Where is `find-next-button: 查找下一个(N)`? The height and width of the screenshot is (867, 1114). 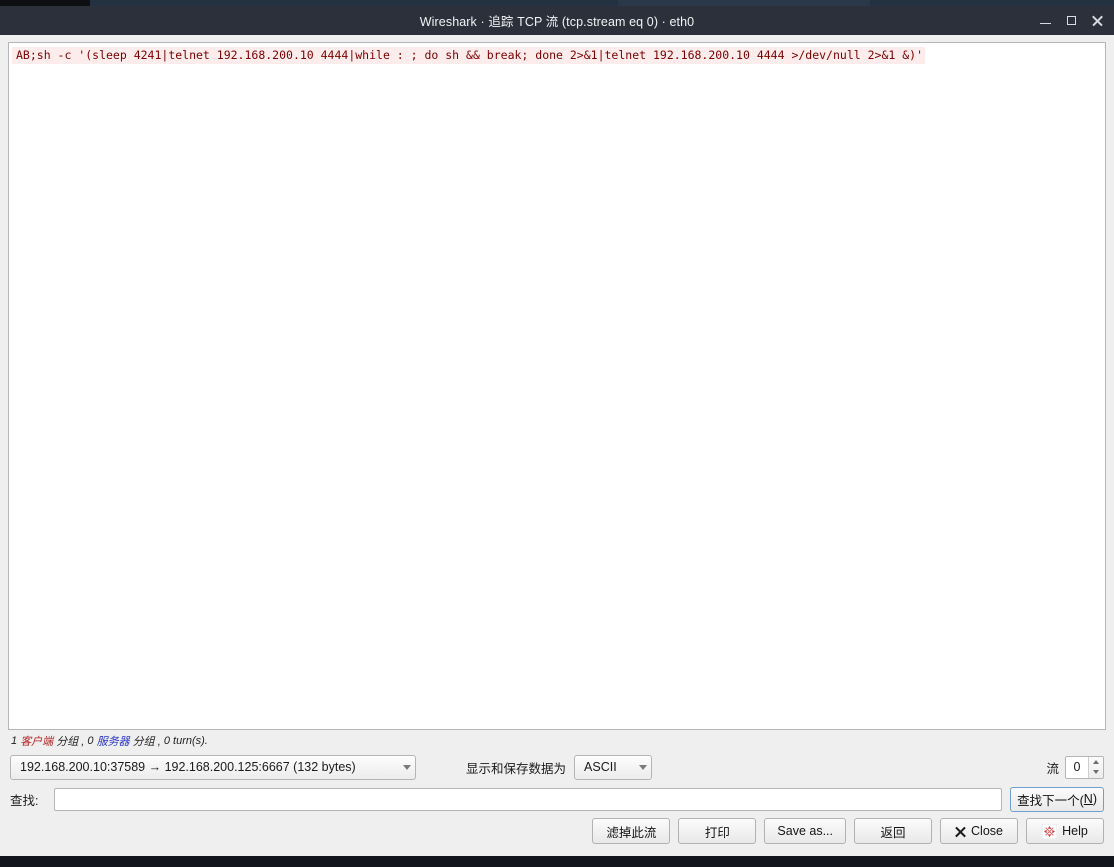 find-next-button: 查找下一个(N) is located at coordinates (1057, 799).